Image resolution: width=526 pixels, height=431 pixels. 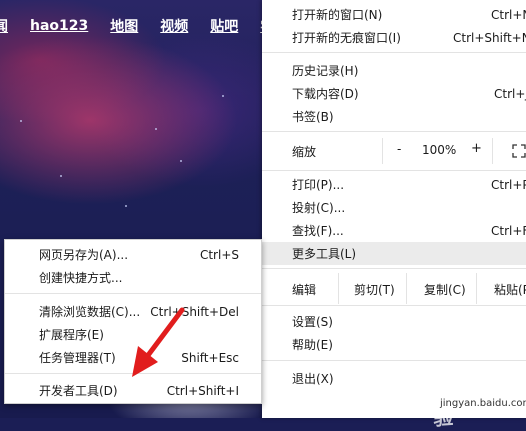 I want to click on top-nav: 闻 hao123 地图 视频 贴吧 学, so click(x=148, y=26).